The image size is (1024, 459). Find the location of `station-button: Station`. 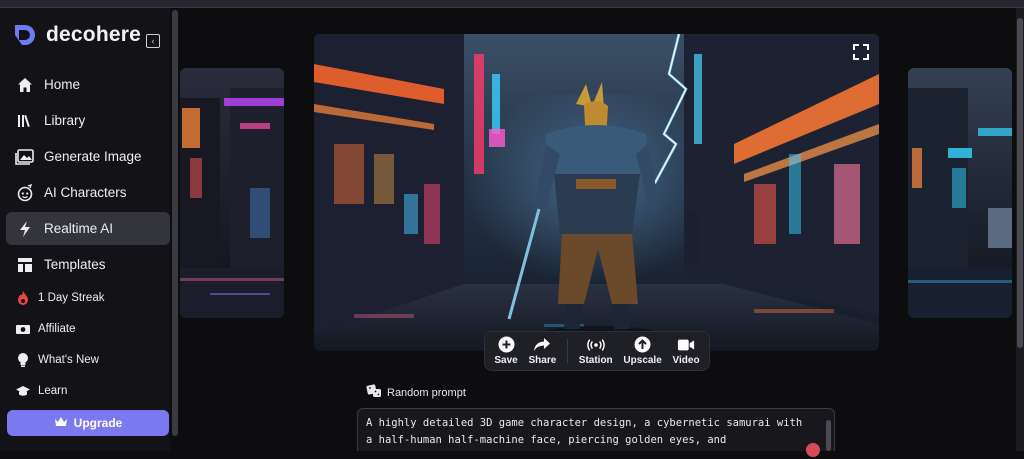

station-button: Station is located at coordinates (596, 351).